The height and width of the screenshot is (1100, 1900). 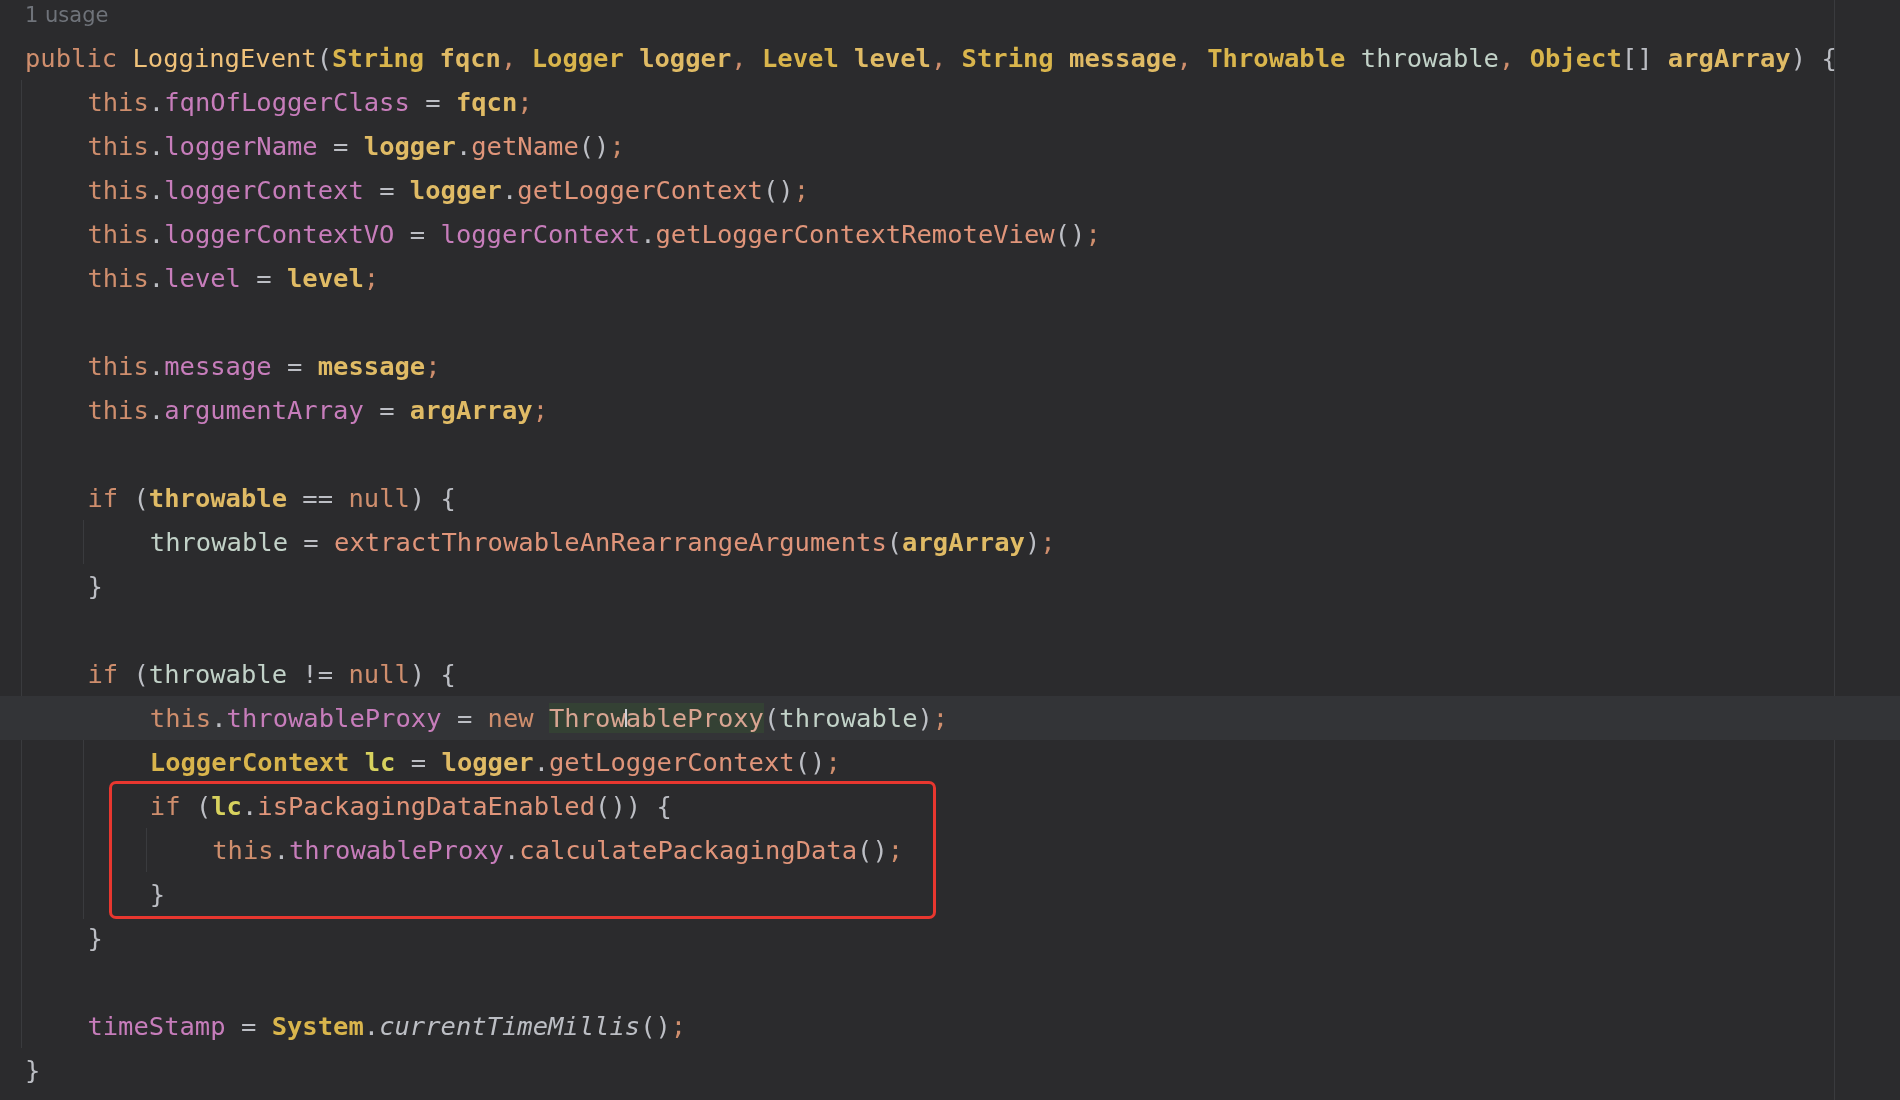 I want to click on code-line: if (throwable == null) {, so click(x=271, y=498).